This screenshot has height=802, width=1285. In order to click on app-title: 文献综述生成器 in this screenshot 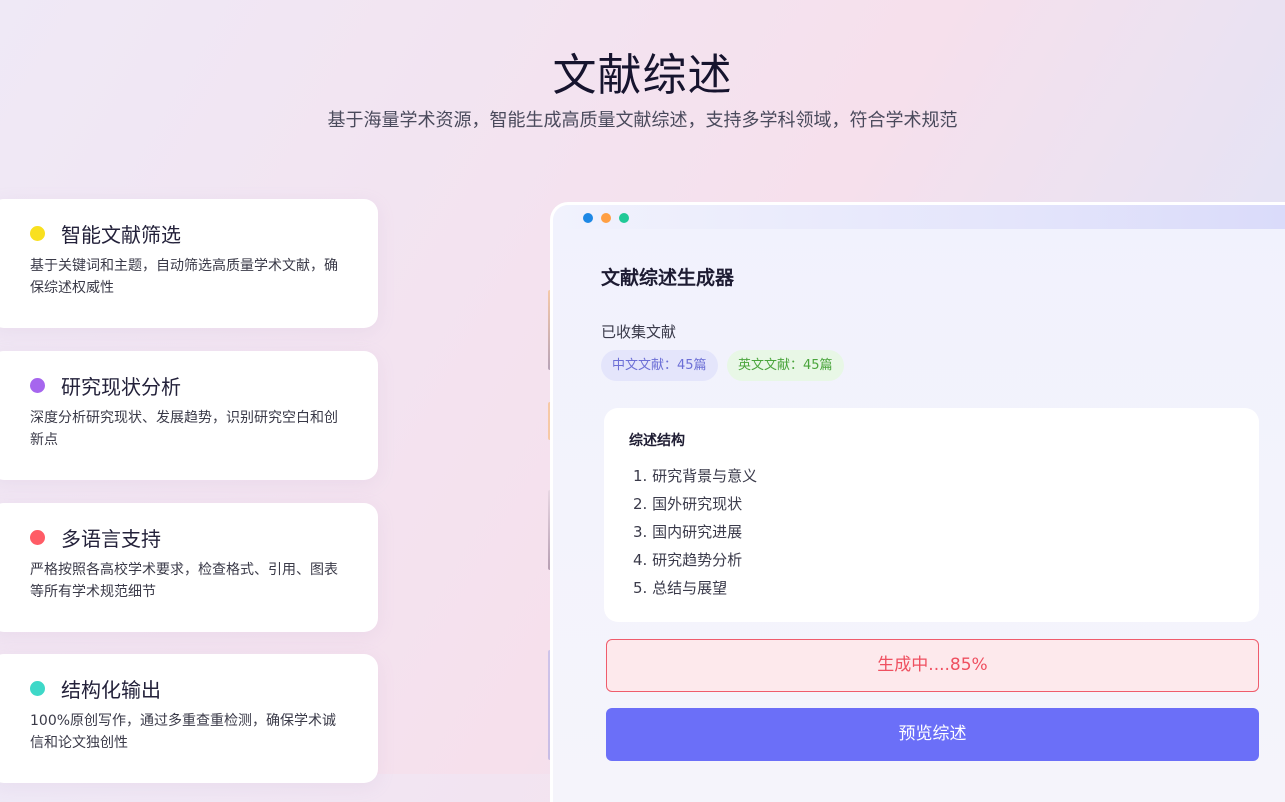, I will do `click(668, 278)`.